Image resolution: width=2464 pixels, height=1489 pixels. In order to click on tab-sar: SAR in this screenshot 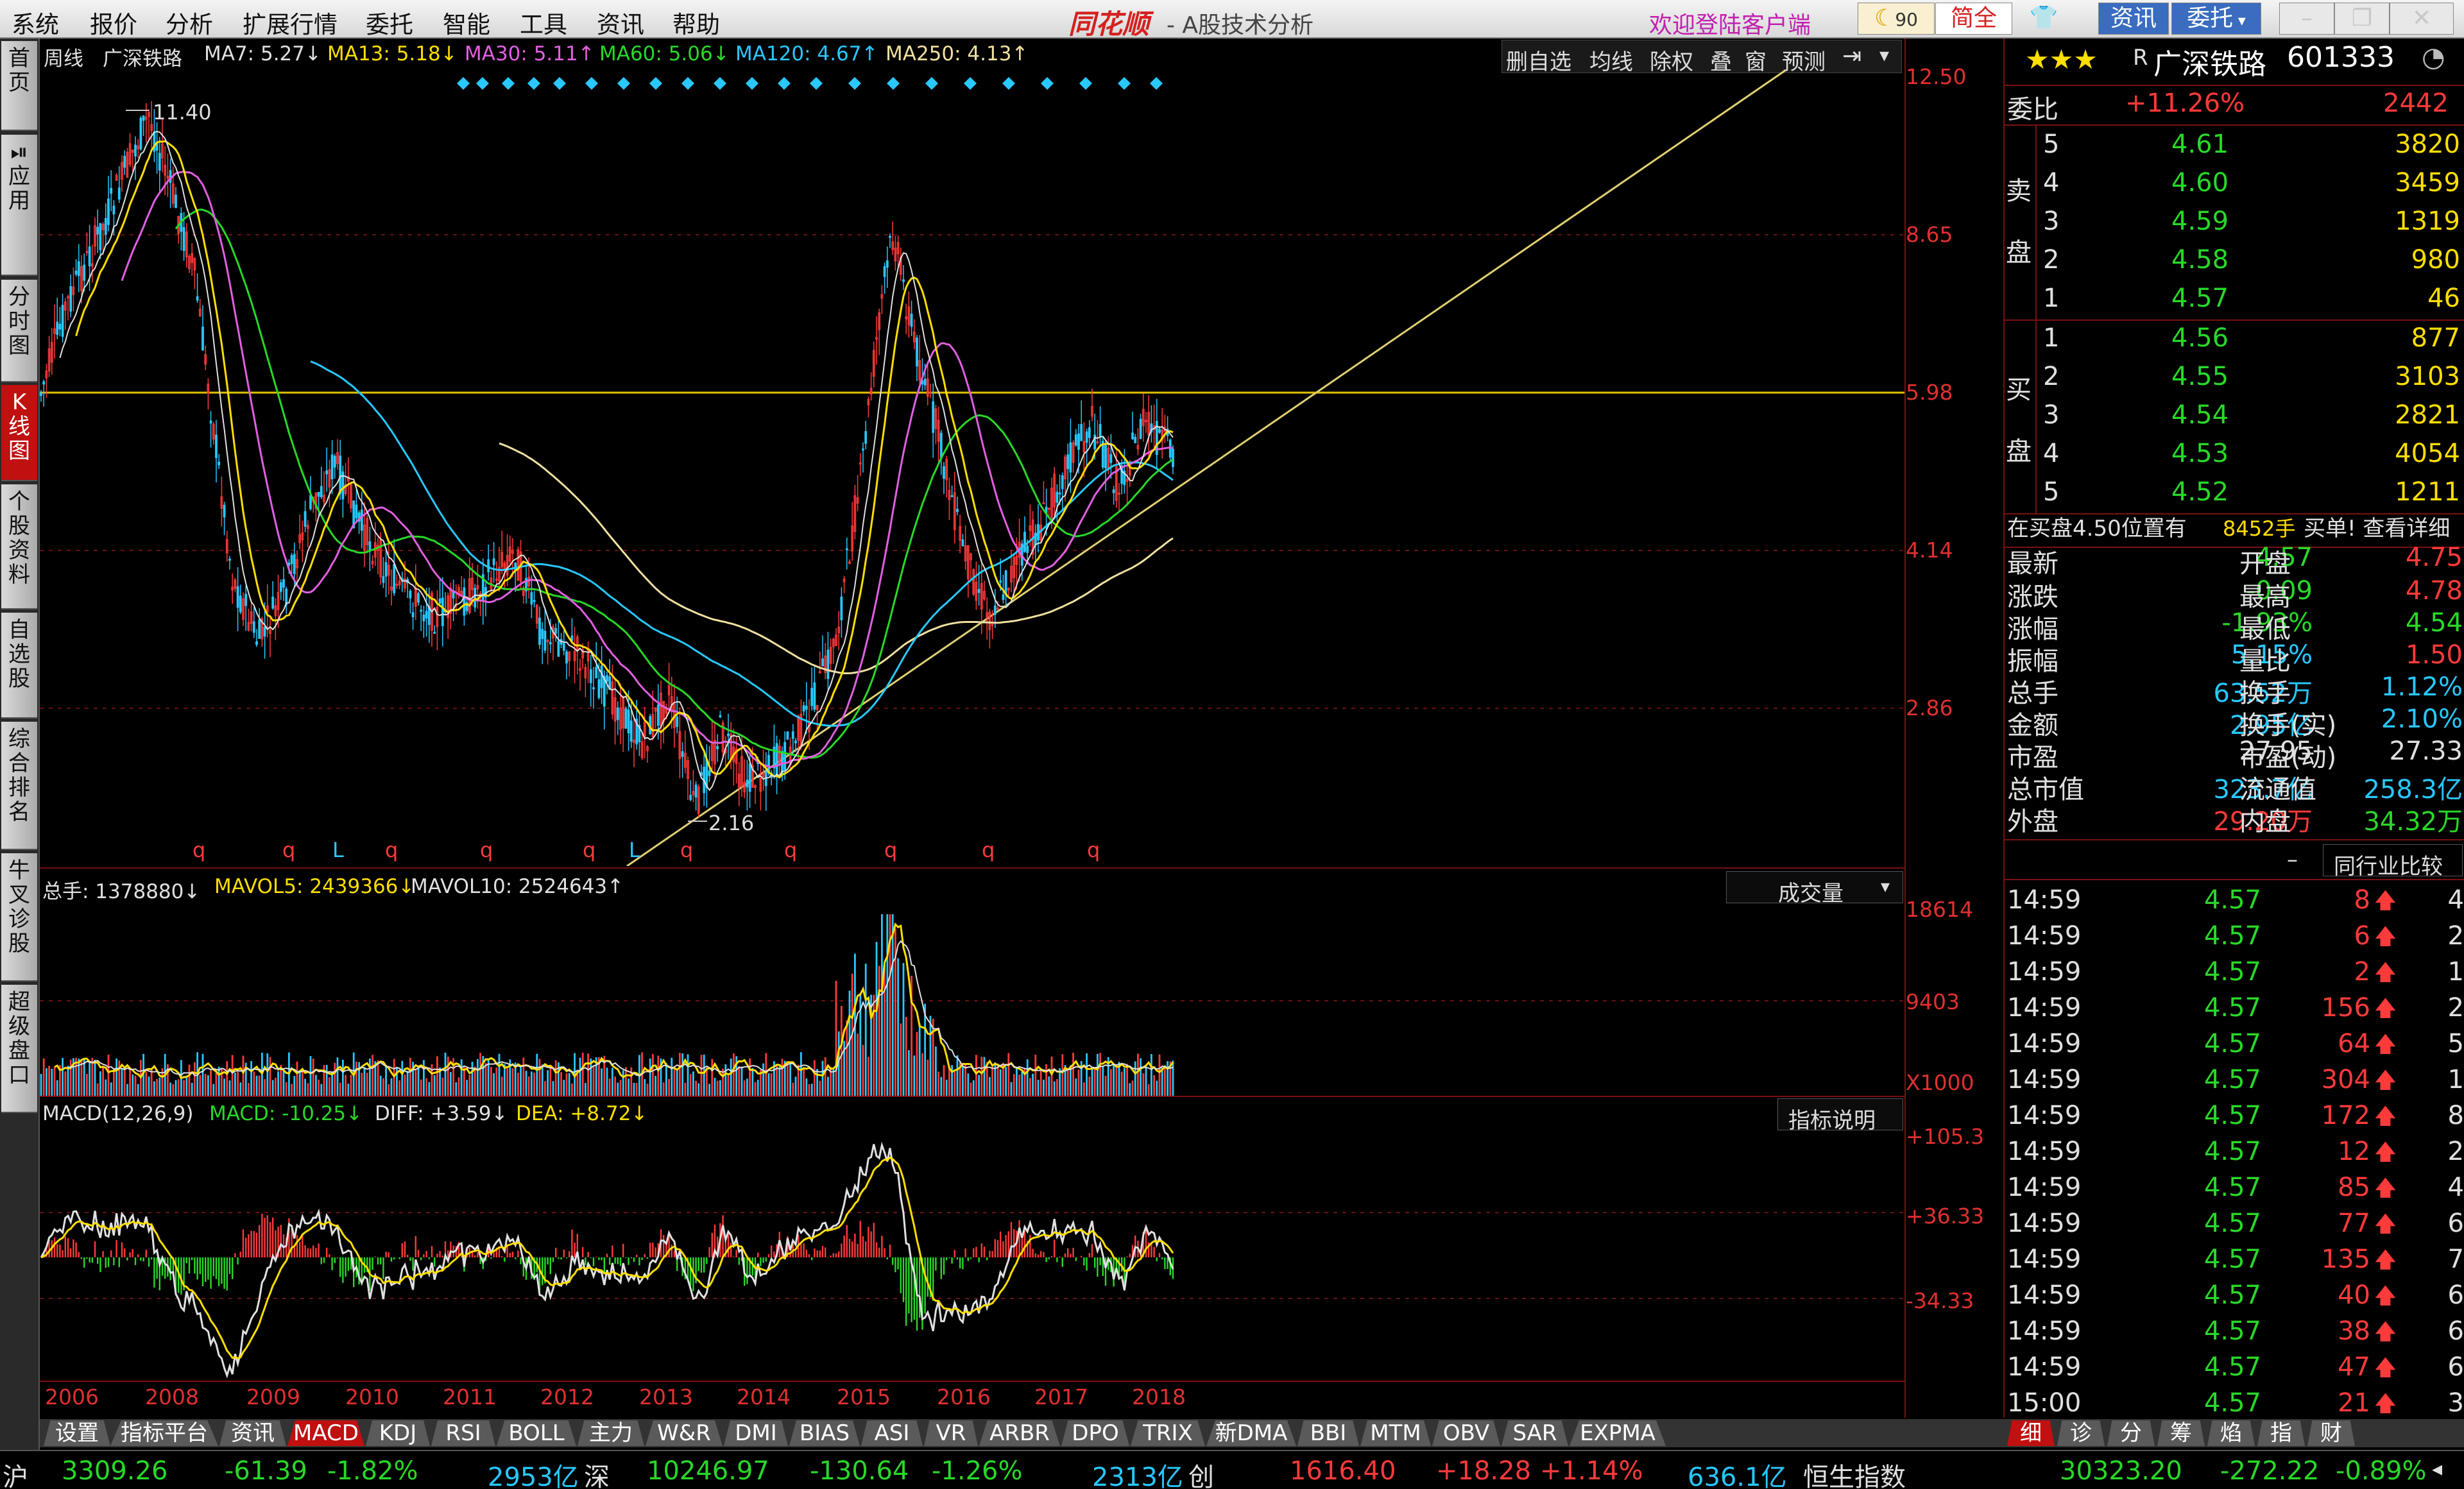, I will do `click(1535, 1433)`.